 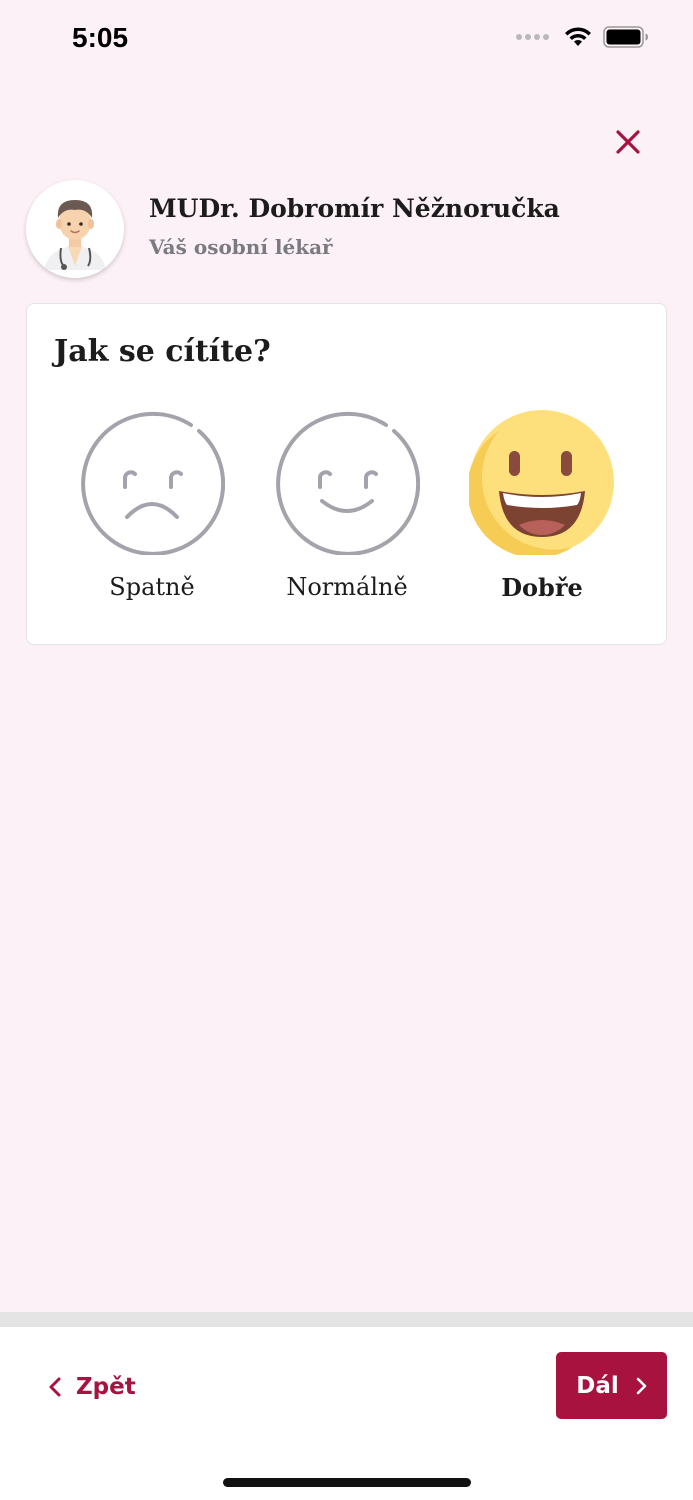 I want to click on signal-icon, so click(x=532, y=37).